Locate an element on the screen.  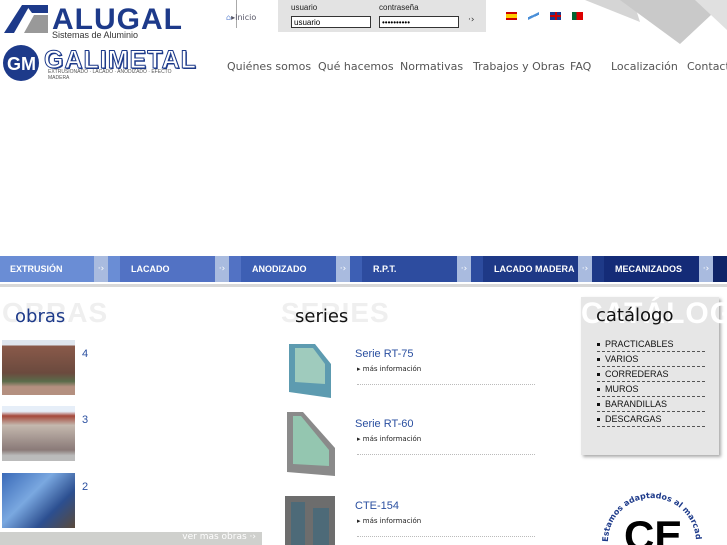
catalogo-item: CORREDERAS is located at coordinates (651, 374).